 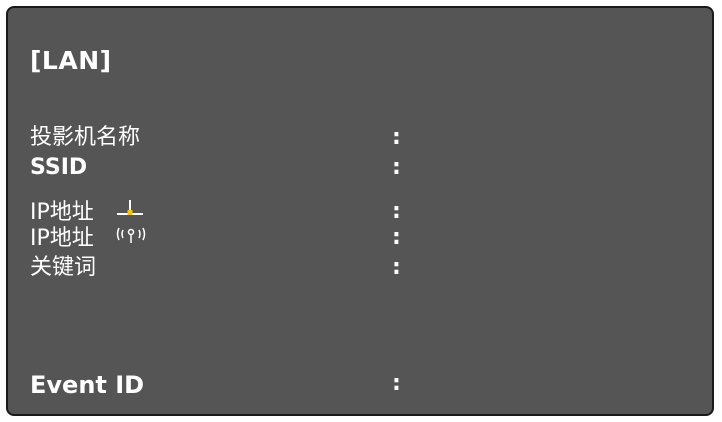 What do you see at coordinates (63, 267) in the screenshot?
I see `keyword-label: 关键词` at bounding box center [63, 267].